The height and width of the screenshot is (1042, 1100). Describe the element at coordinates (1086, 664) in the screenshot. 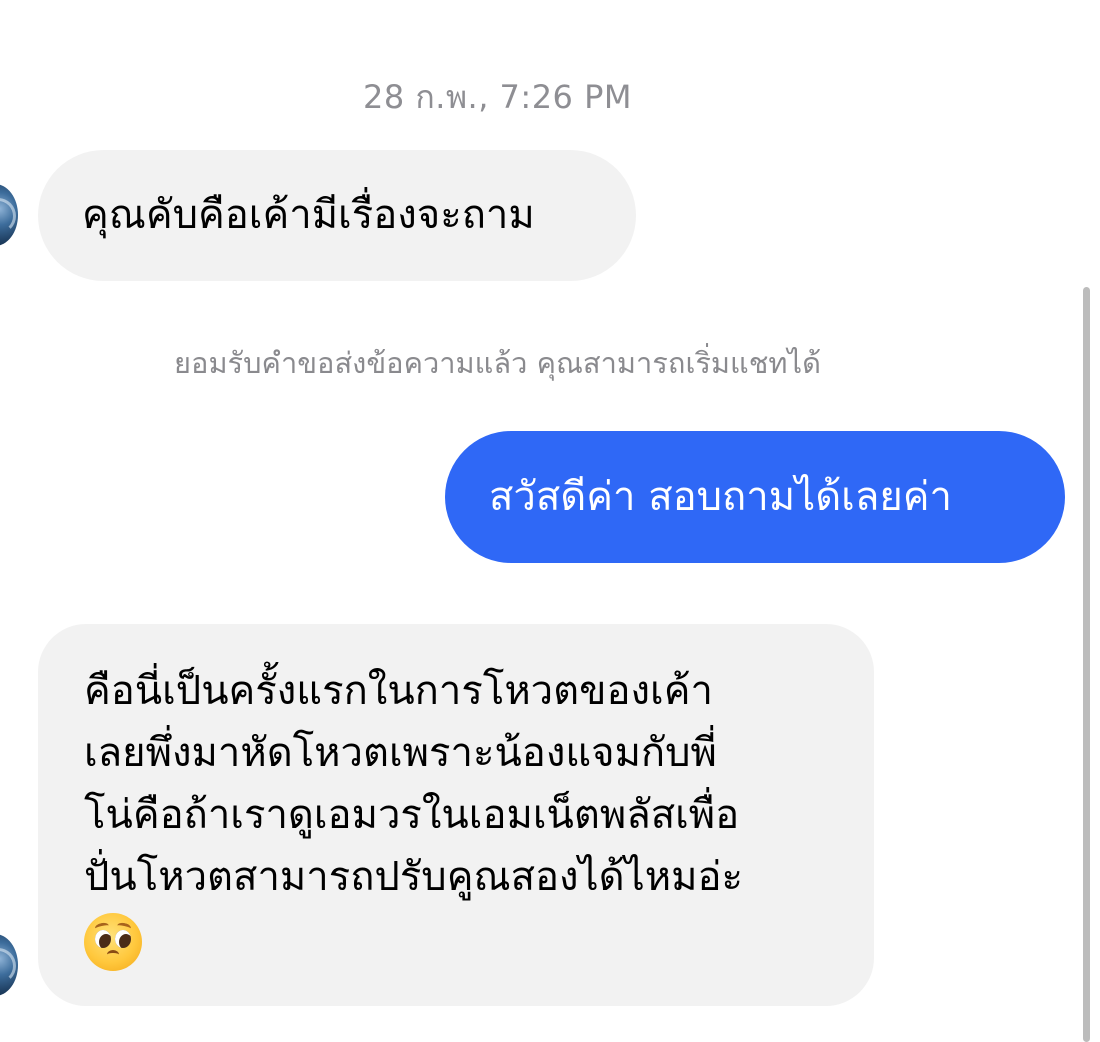

I see `vertical-scrollbar` at that location.